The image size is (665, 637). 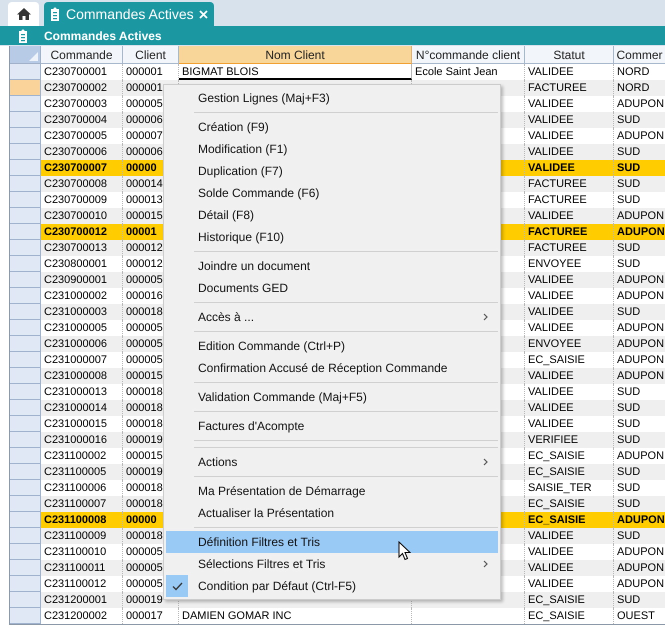 I want to click on table-cell: C231200001, so click(x=82, y=600).